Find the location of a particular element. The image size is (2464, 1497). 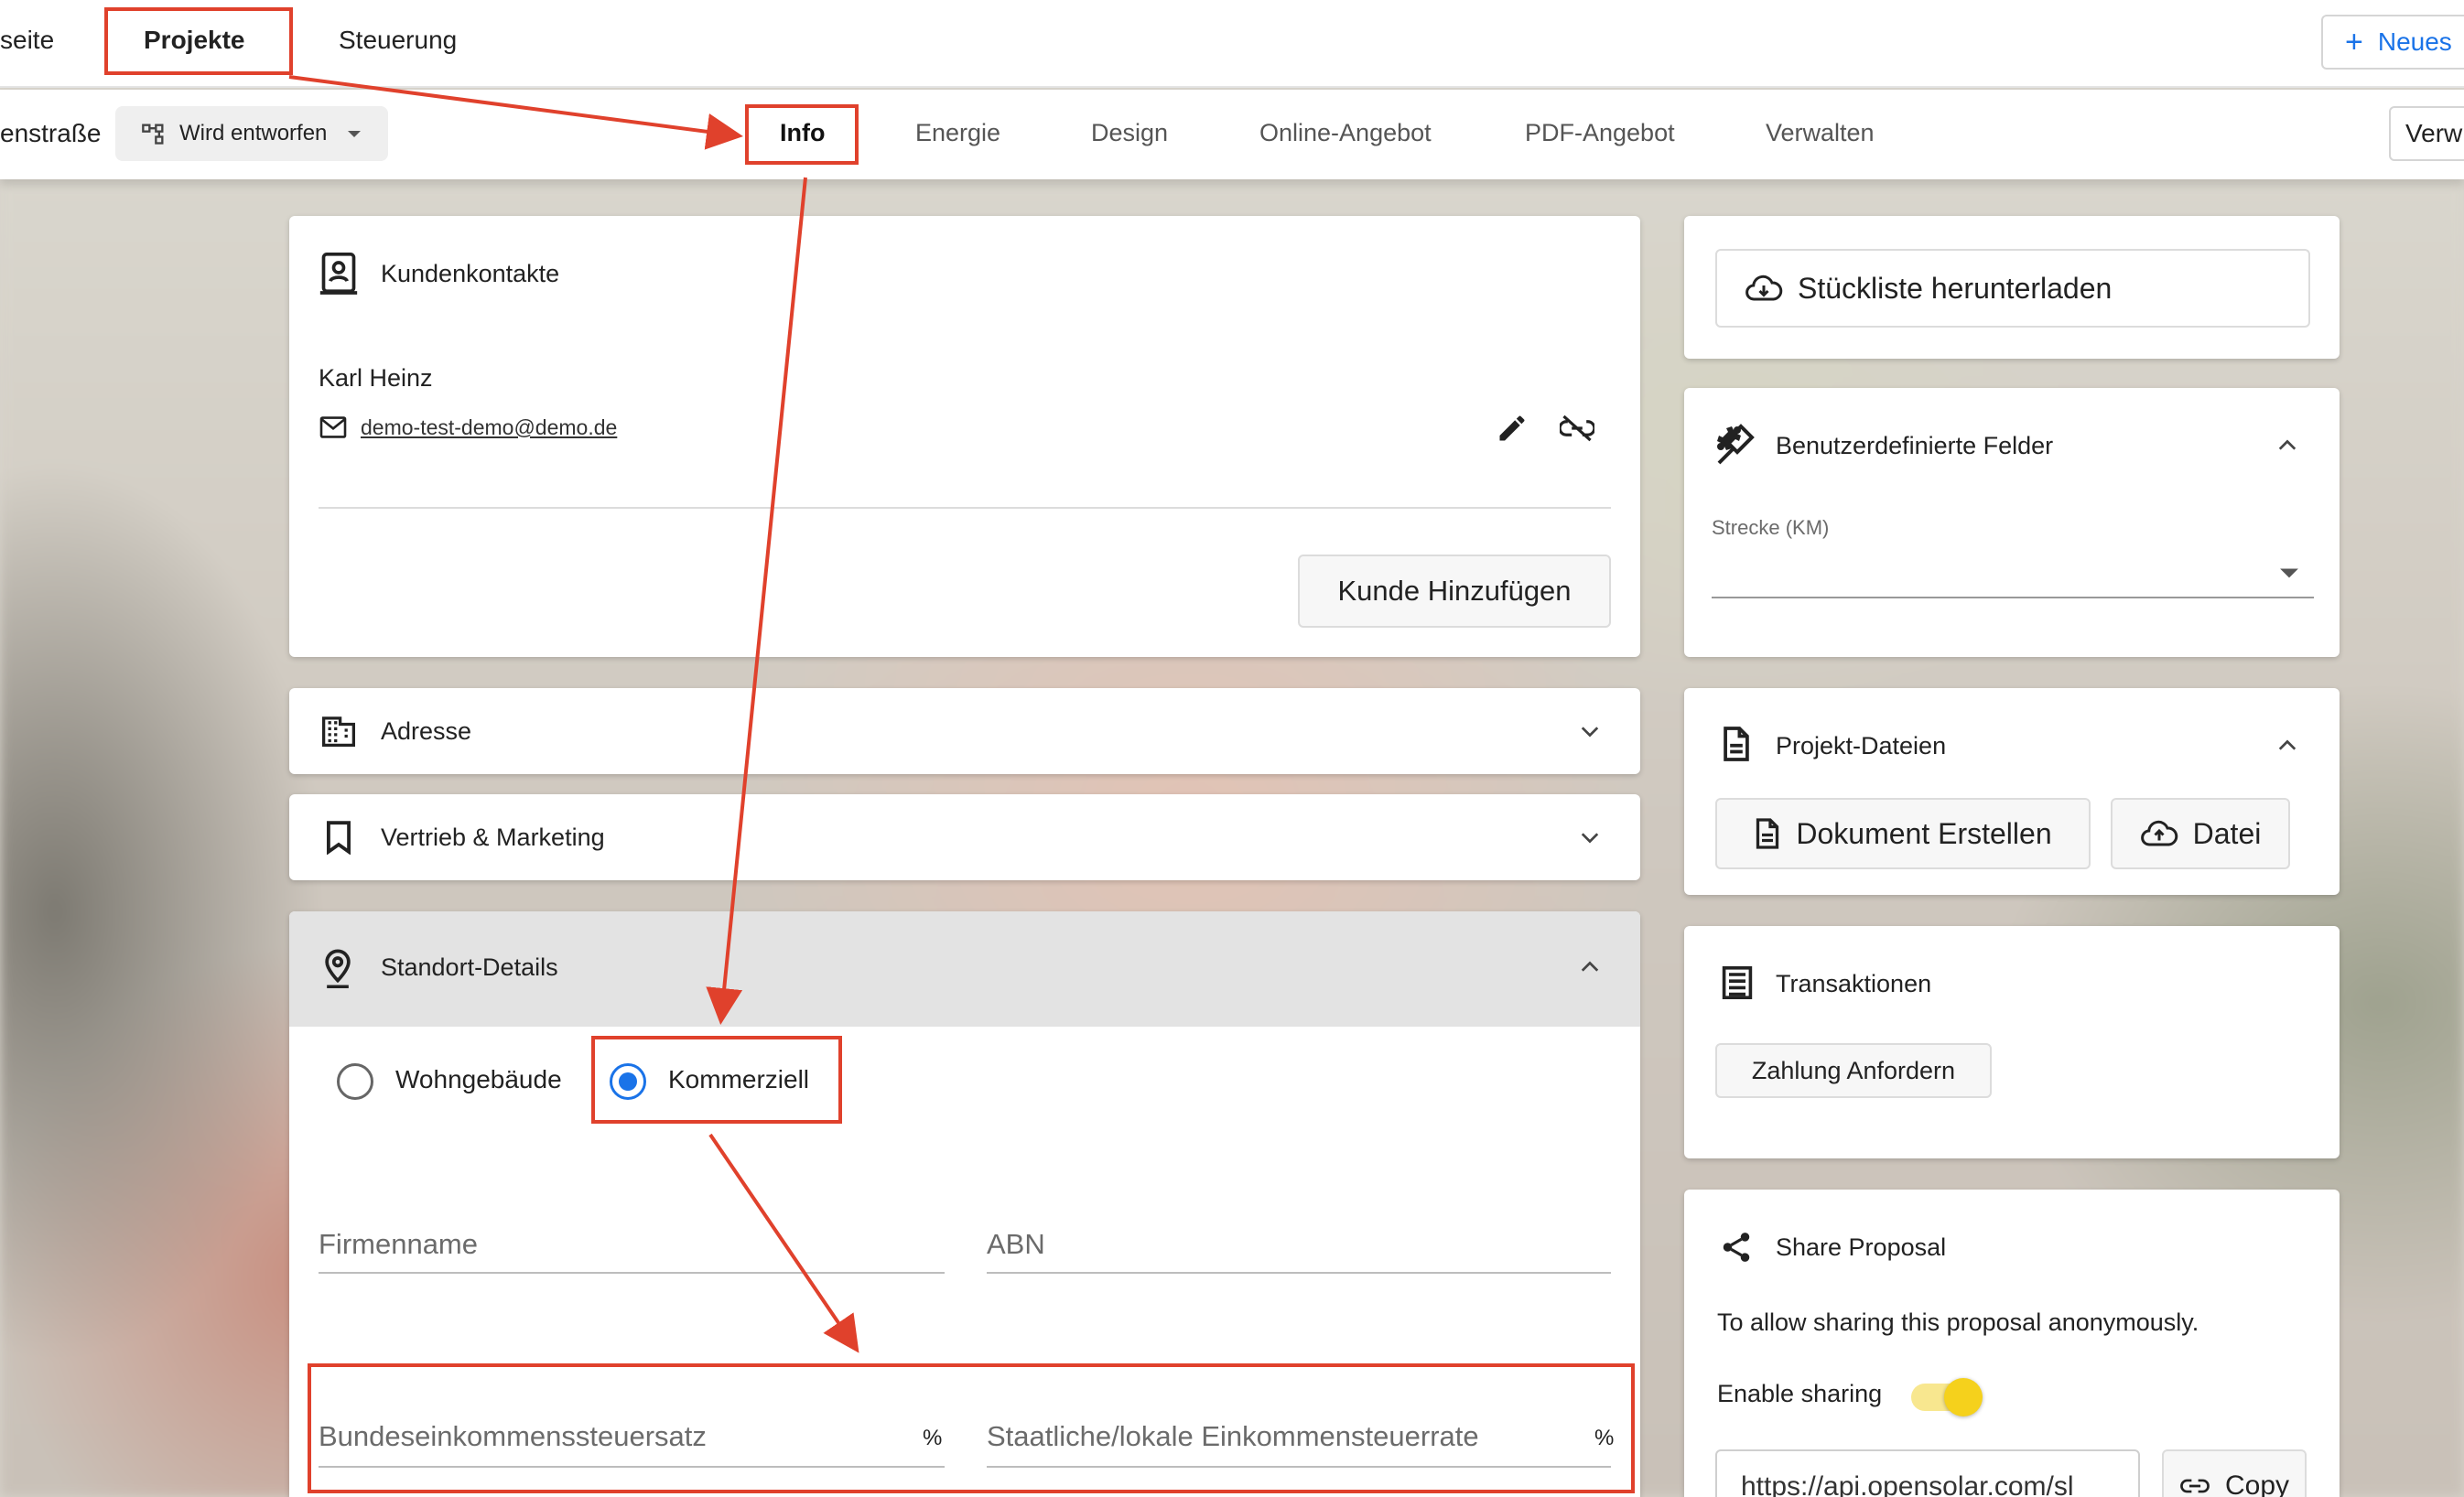

site-details-title: Standort-Details is located at coordinates (469, 967).